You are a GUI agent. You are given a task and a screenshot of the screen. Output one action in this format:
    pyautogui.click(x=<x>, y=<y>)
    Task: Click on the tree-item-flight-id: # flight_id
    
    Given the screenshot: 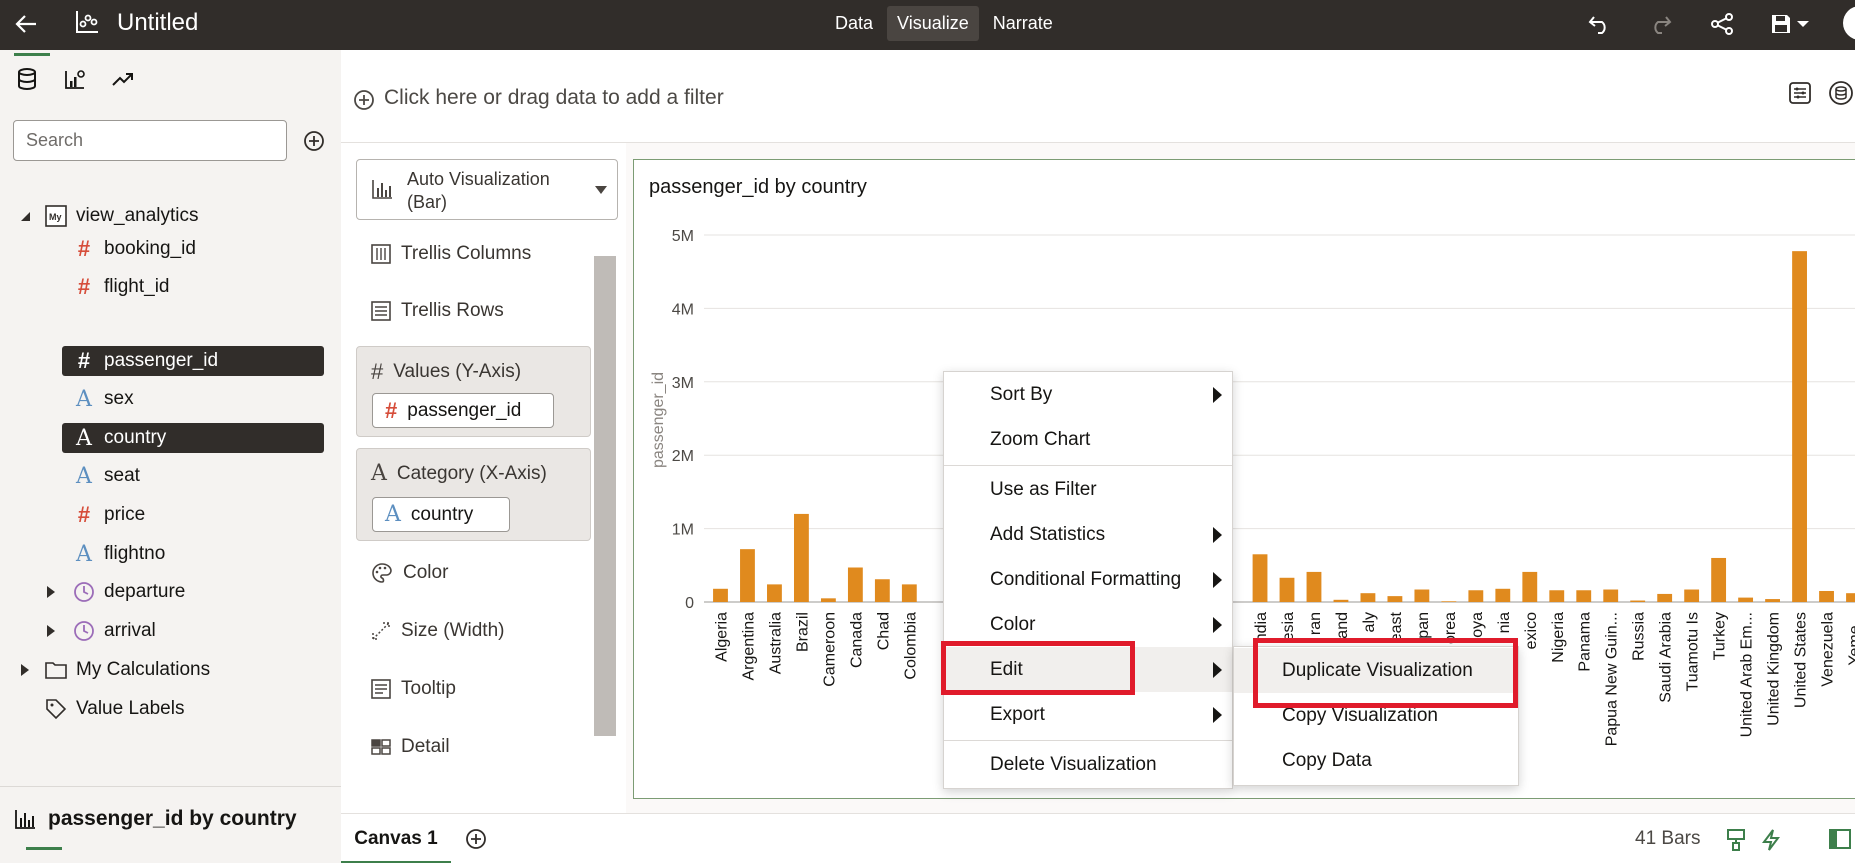 What is the action you would take?
    pyautogui.click(x=198, y=287)
    